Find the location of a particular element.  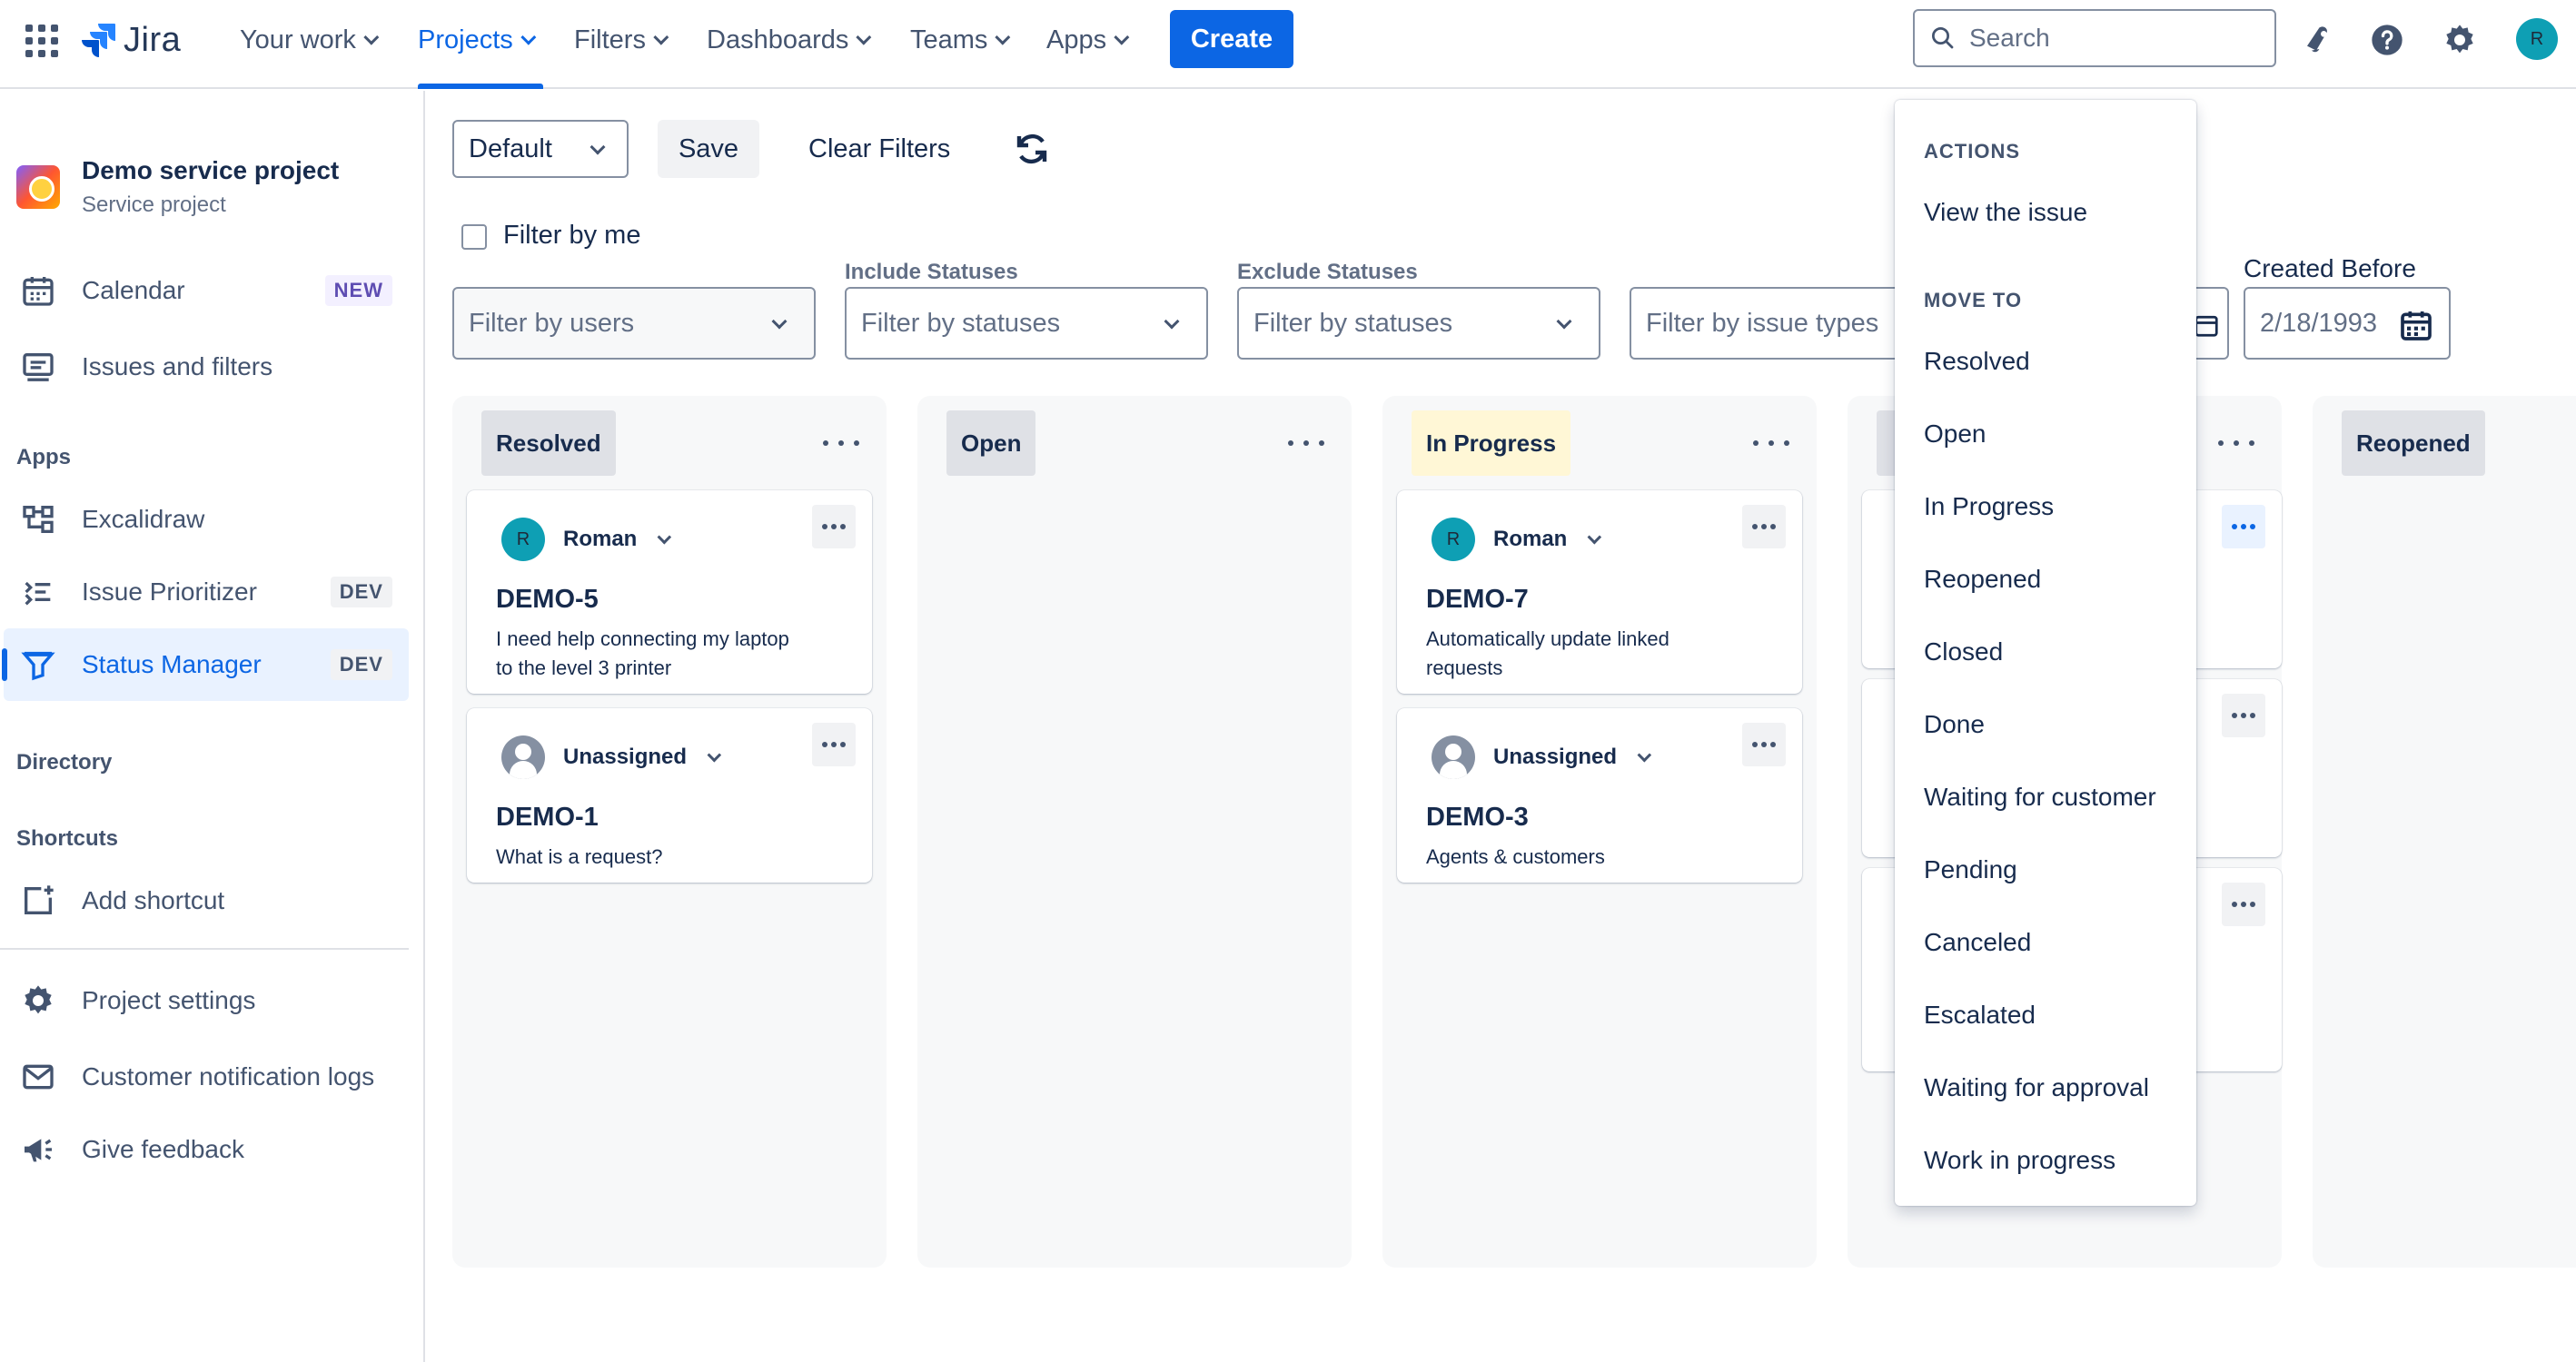

include-statuses-select: Filter by statuses is located at coordinates (1026, 323).